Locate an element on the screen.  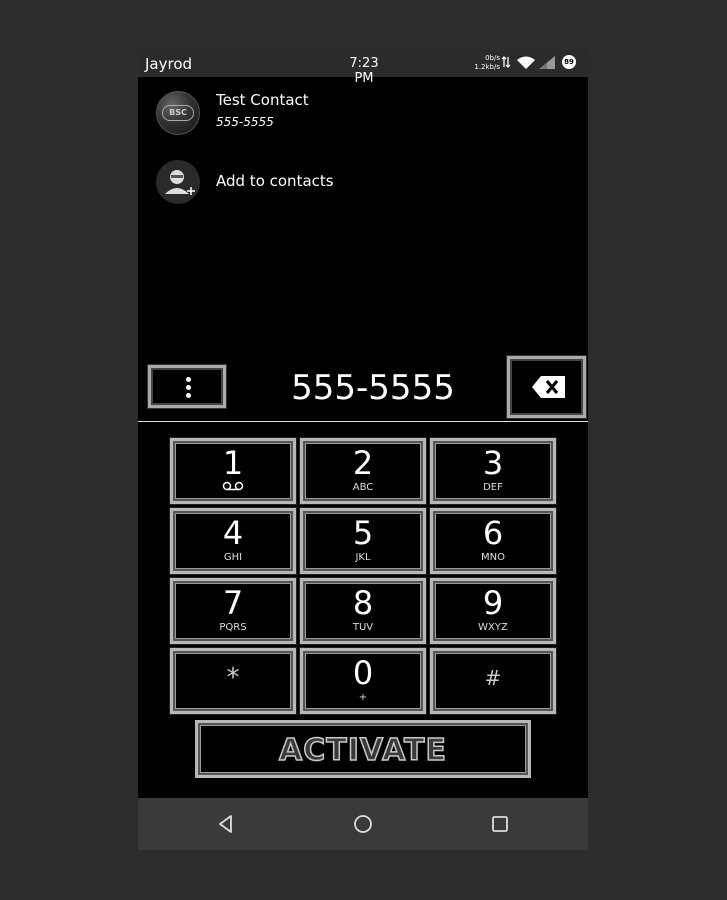
key-6: 6 MNO is located at coordinates (493, 541).